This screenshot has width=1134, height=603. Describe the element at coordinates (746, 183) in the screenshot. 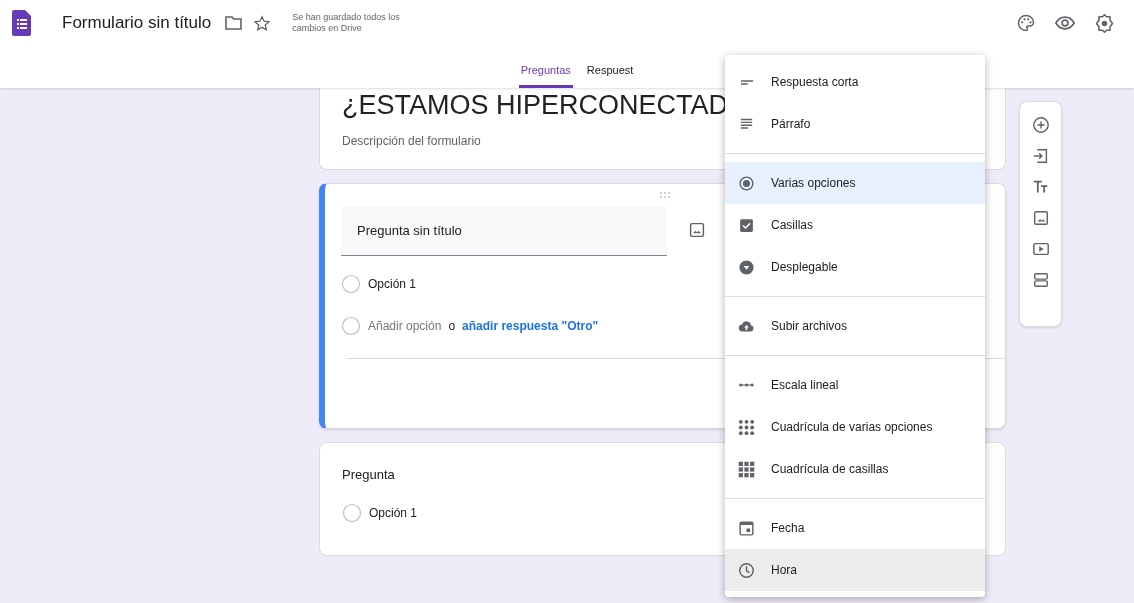

I see `radio-button-icon` at that location.